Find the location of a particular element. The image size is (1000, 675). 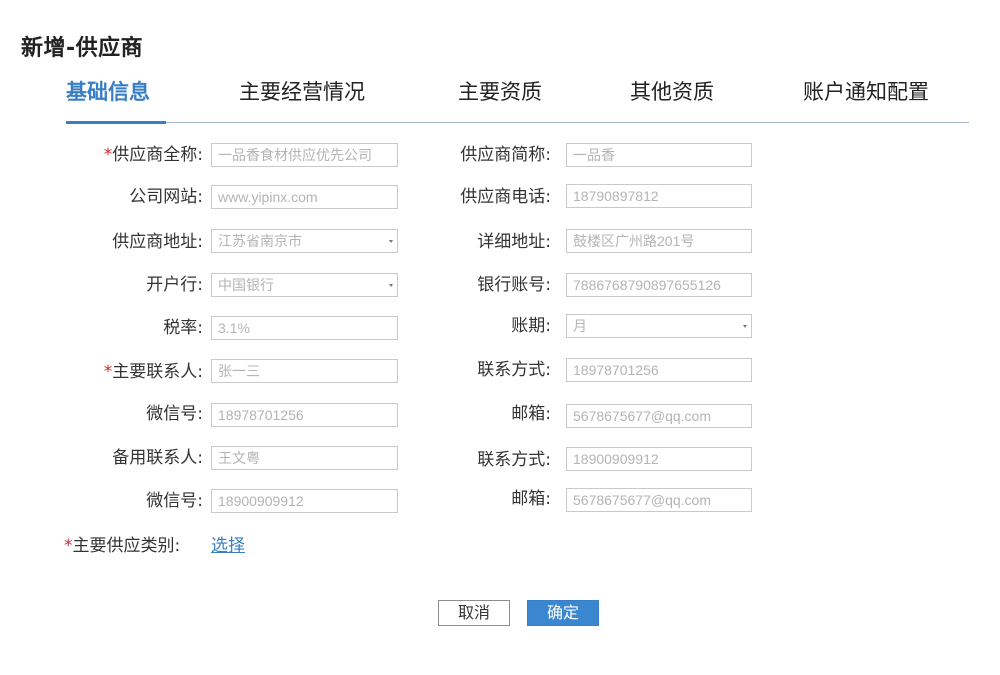

tab-basic-info: 基础信息 is located at coordinates (116, 100).